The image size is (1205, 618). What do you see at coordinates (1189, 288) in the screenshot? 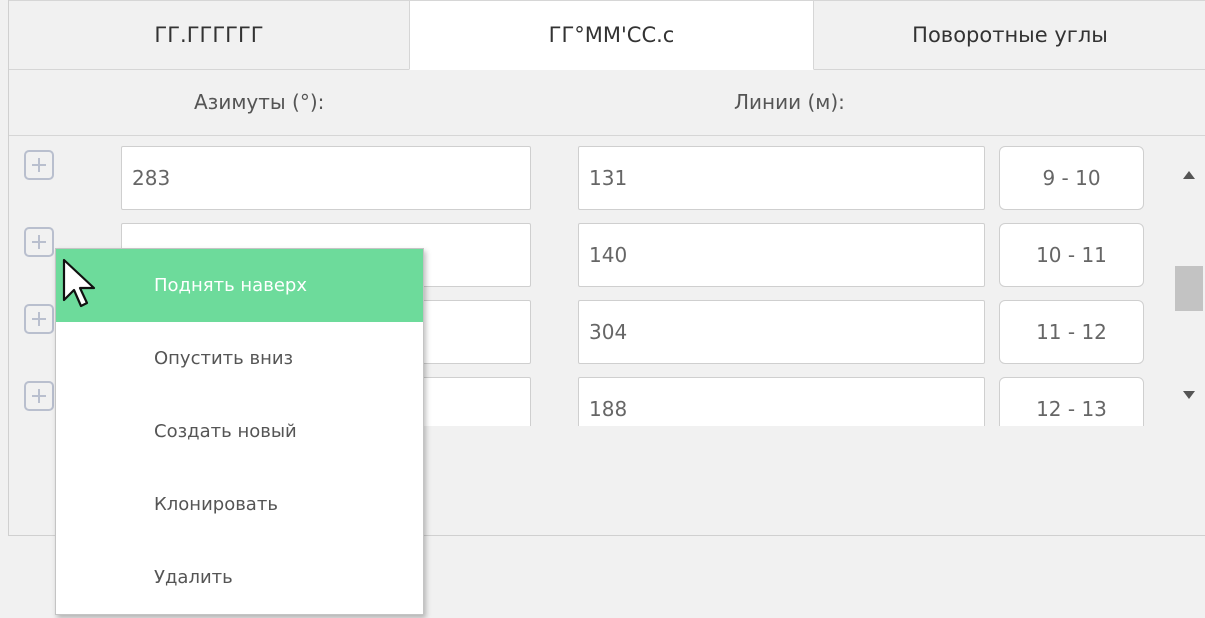
I see `scrollbar-thumb` at bounding box center [1189, 288].